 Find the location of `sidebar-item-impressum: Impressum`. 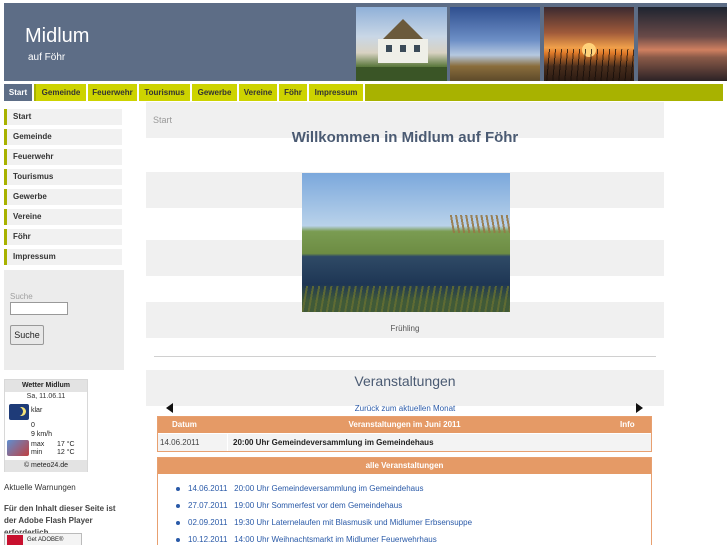

sidebar-item-impressum: Impressum is located at coordinates (63, 257).